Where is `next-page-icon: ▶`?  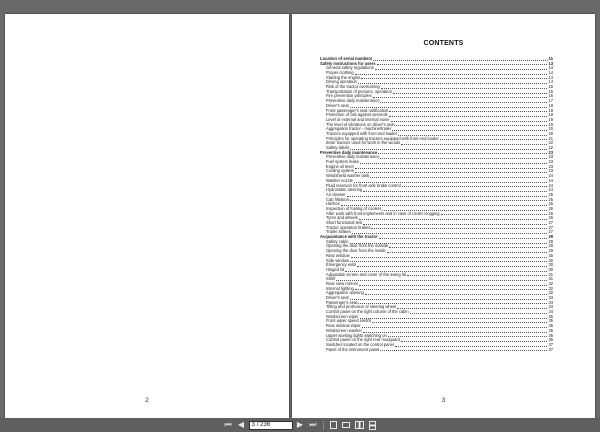 next-page-icon: ▶ is located at coordinates (300, 425).